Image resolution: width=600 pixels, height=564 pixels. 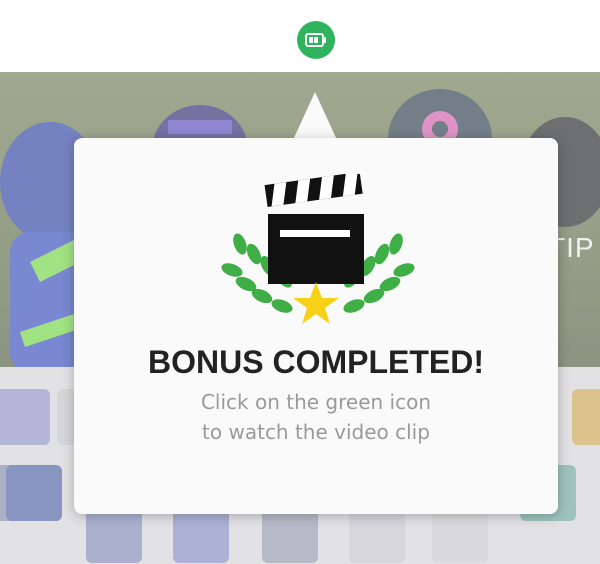 I want to click on dialog-pointer, so click(x=315, y=116).